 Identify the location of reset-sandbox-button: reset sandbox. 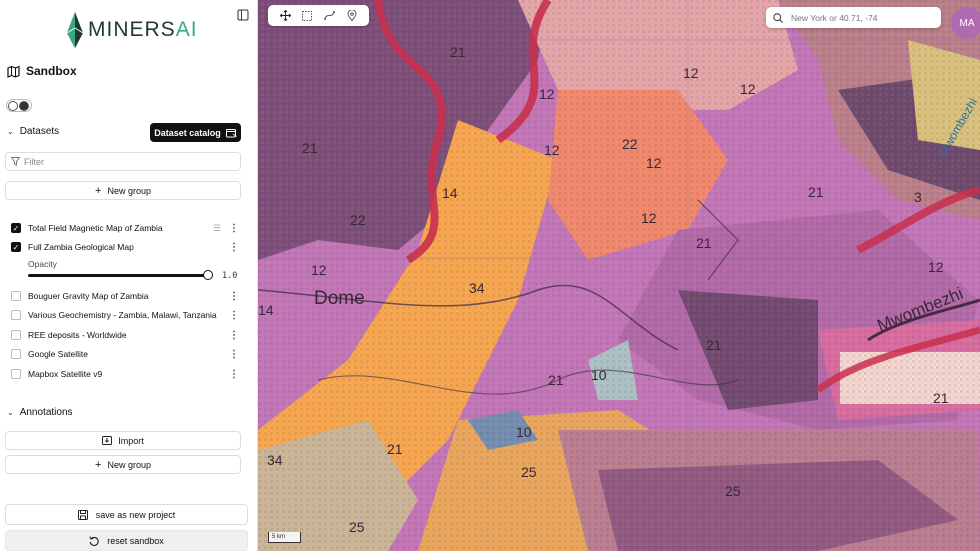
(126, 540).